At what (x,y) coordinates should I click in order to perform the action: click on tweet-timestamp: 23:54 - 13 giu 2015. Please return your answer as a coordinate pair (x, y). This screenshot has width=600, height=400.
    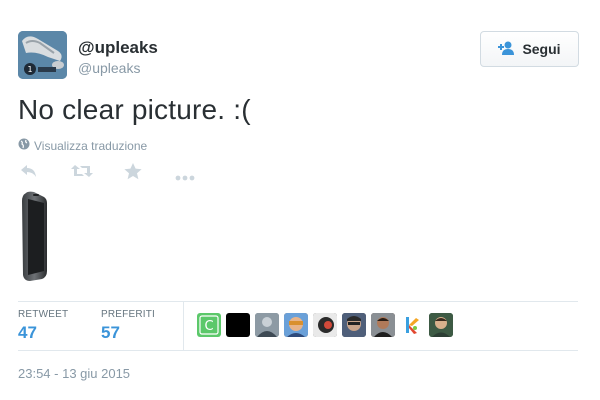
    Looking at the image, I should click on (74, 373).